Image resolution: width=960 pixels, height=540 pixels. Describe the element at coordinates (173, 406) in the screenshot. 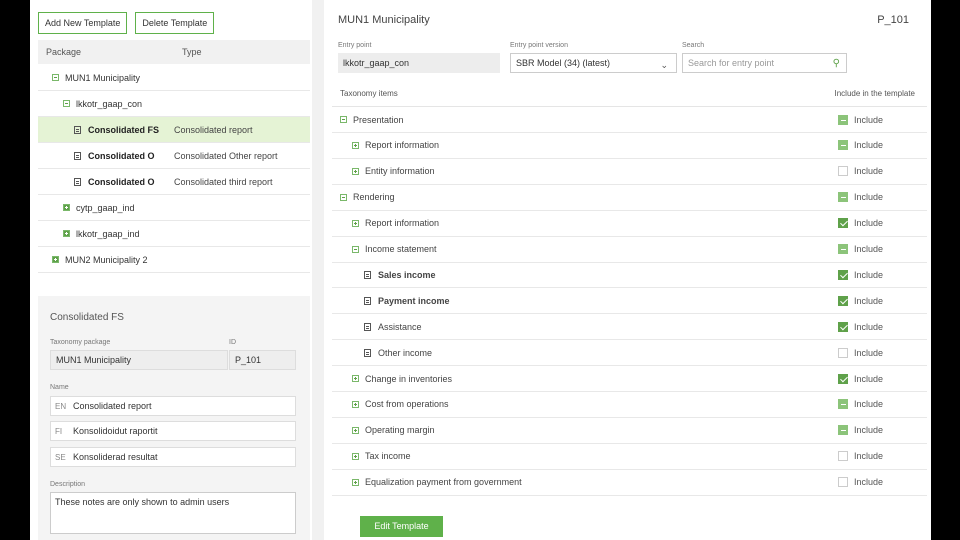

I see `name-field-en: EN Consolidated report` at that location.